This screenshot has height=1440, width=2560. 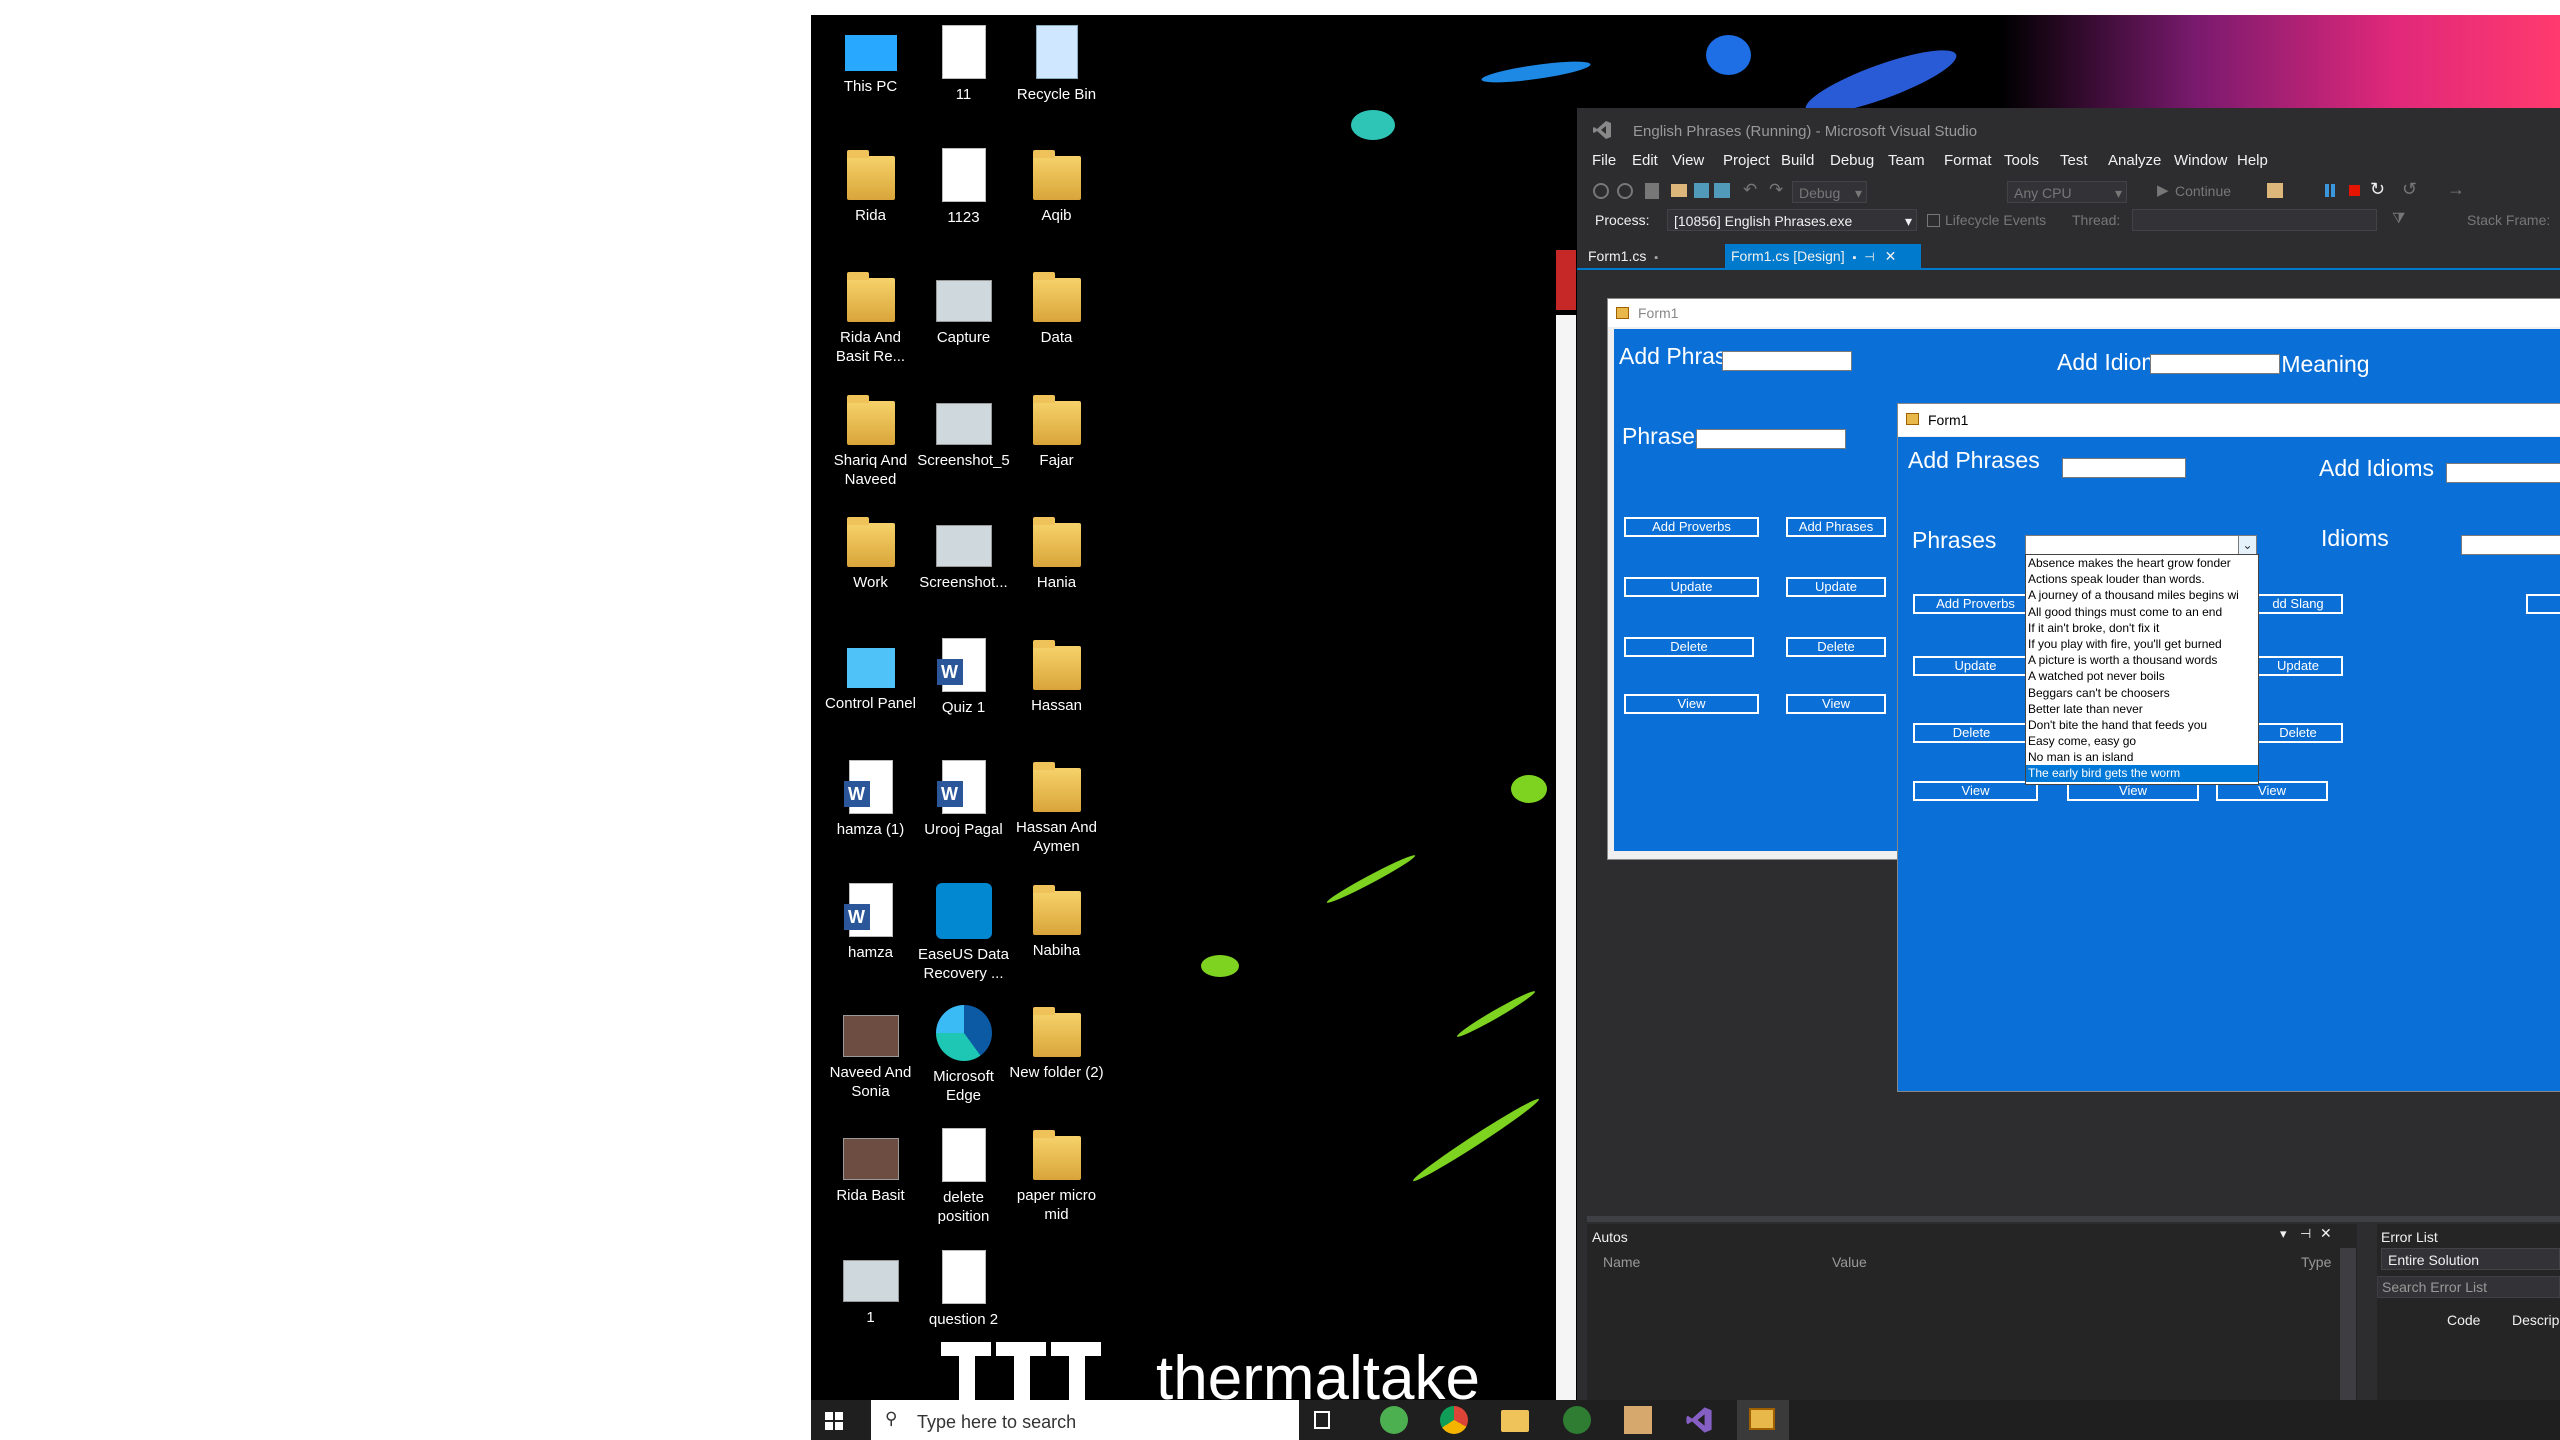 What do you see at coordinates (1645, 160) in the screenshot?
I see `menu-edit: Edit` at bounding box center [1645, 160].